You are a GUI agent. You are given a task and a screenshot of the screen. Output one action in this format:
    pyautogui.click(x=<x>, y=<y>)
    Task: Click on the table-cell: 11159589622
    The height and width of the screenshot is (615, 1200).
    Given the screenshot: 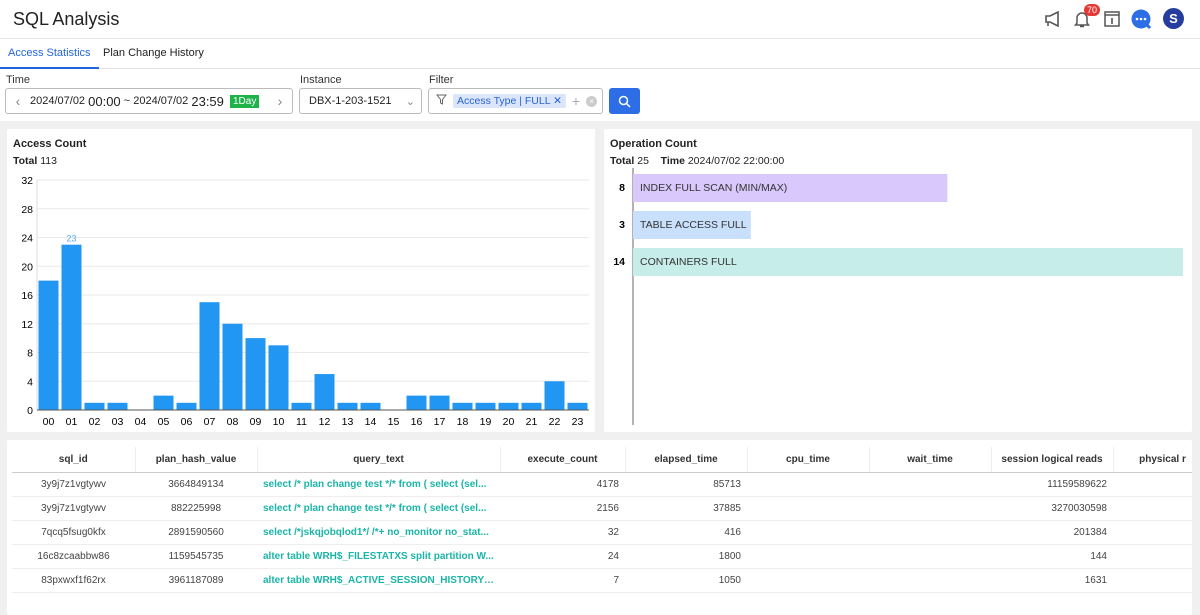 What is the action you would take?
    pyautogui.click(x=1052, y=484)
    